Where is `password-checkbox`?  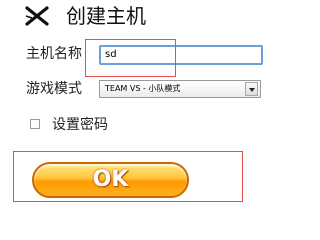
password-checkbox is located at coordinates (35, 124).